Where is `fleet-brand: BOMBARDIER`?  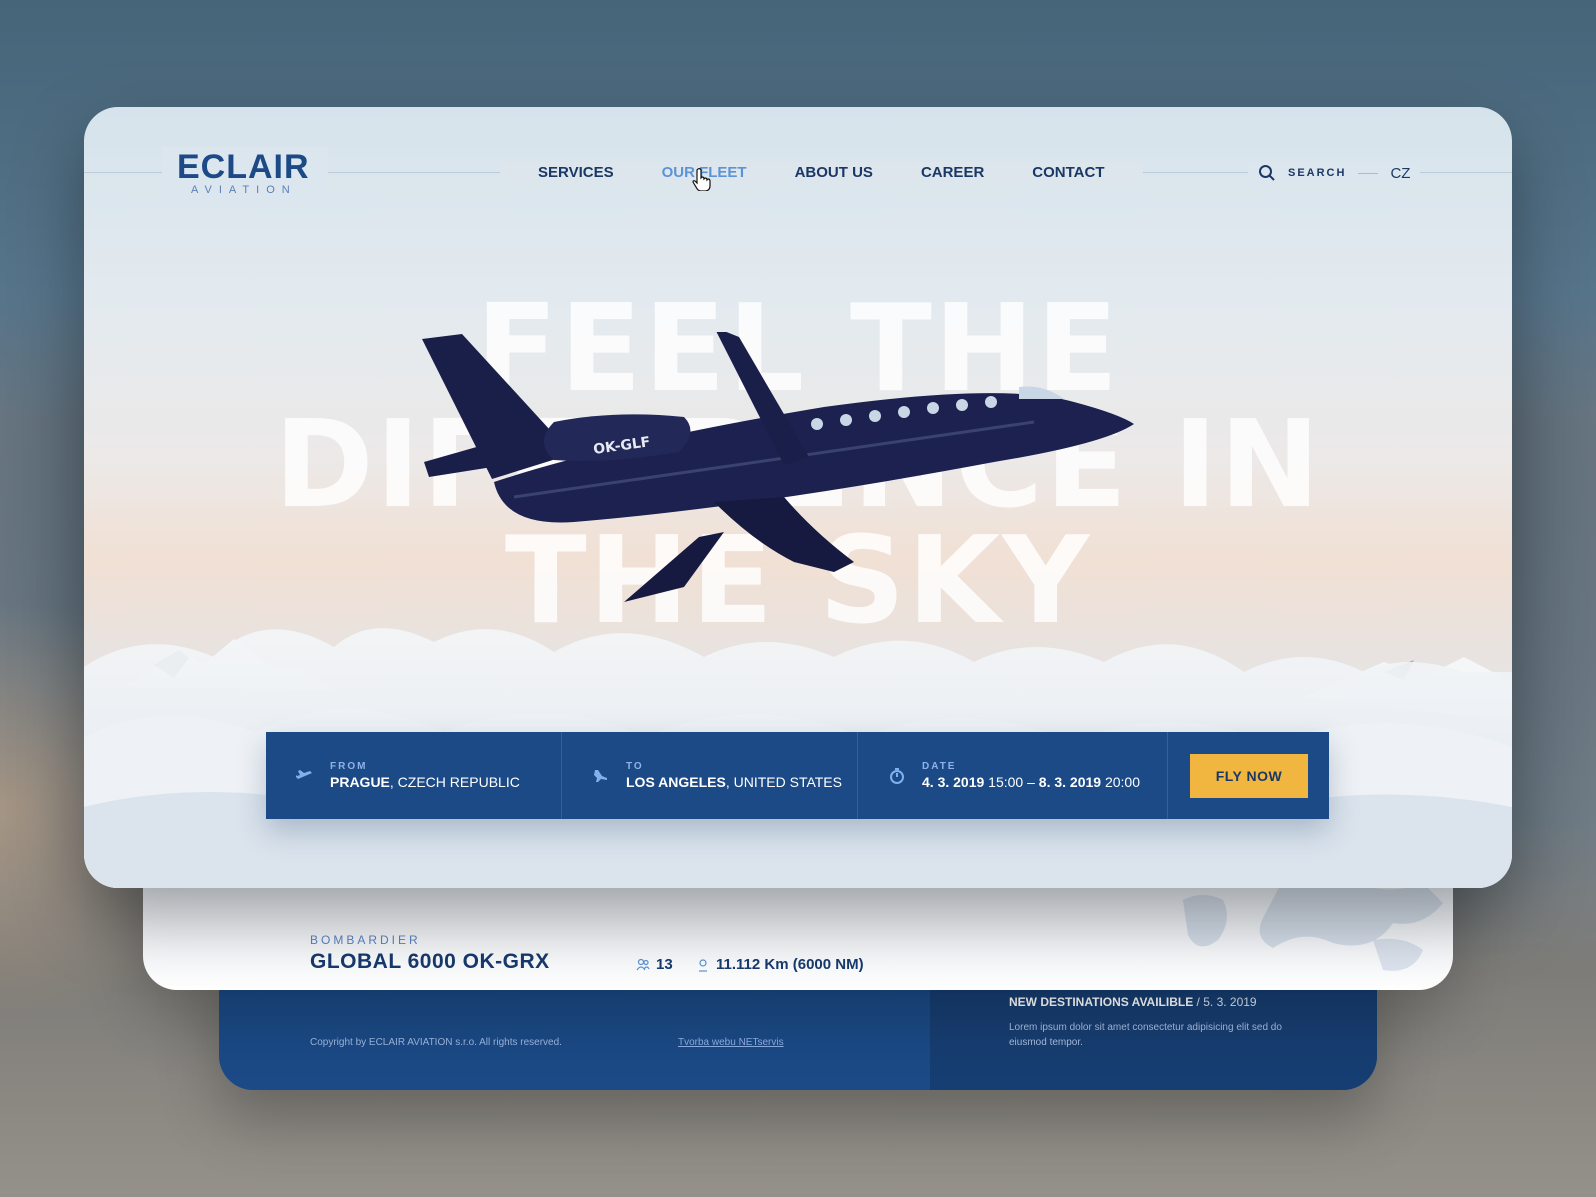 fleet-brand: BOMBARDIER is located at coordinates (365, 940).